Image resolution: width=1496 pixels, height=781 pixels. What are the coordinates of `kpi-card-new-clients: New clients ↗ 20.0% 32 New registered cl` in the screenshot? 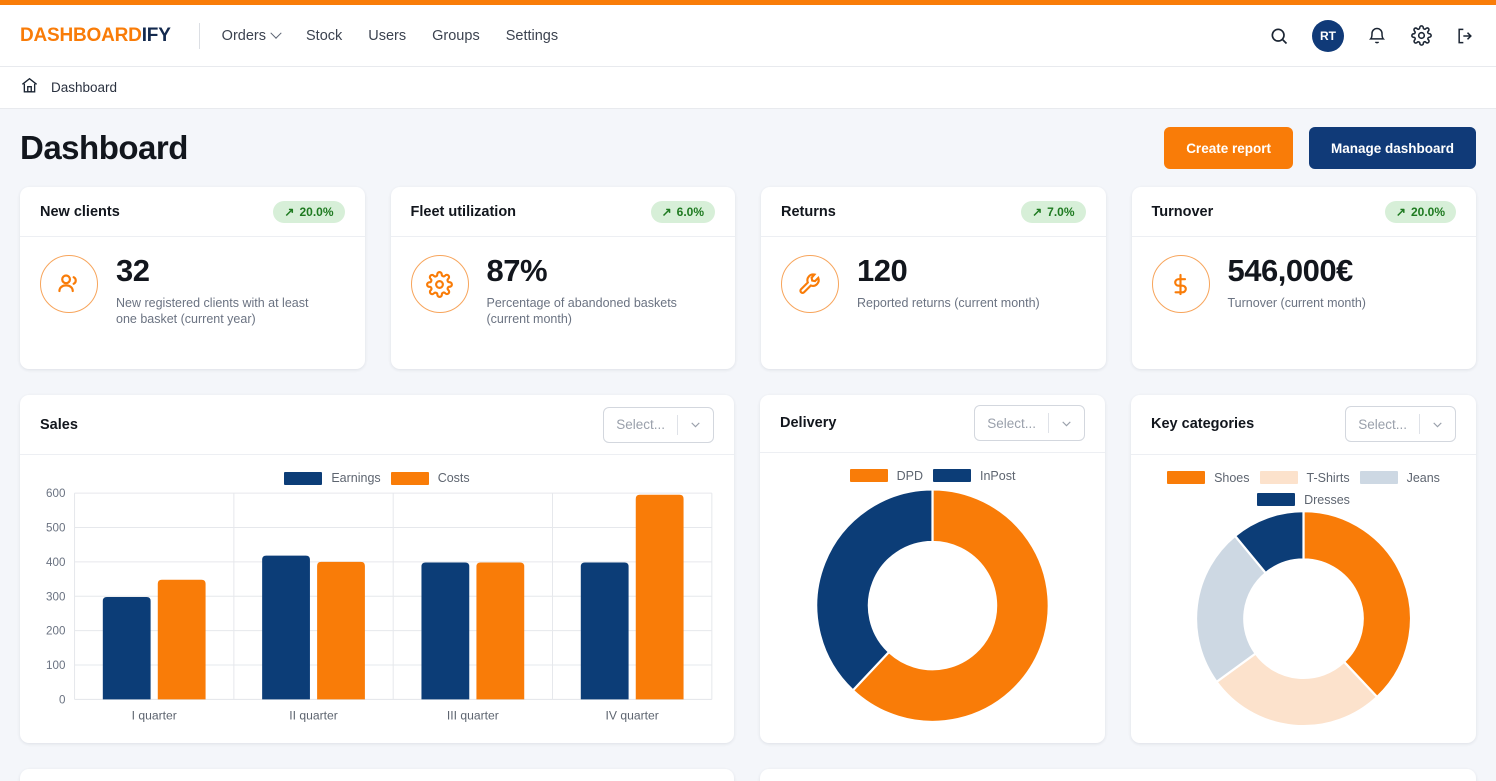 It's located at (192, 278).